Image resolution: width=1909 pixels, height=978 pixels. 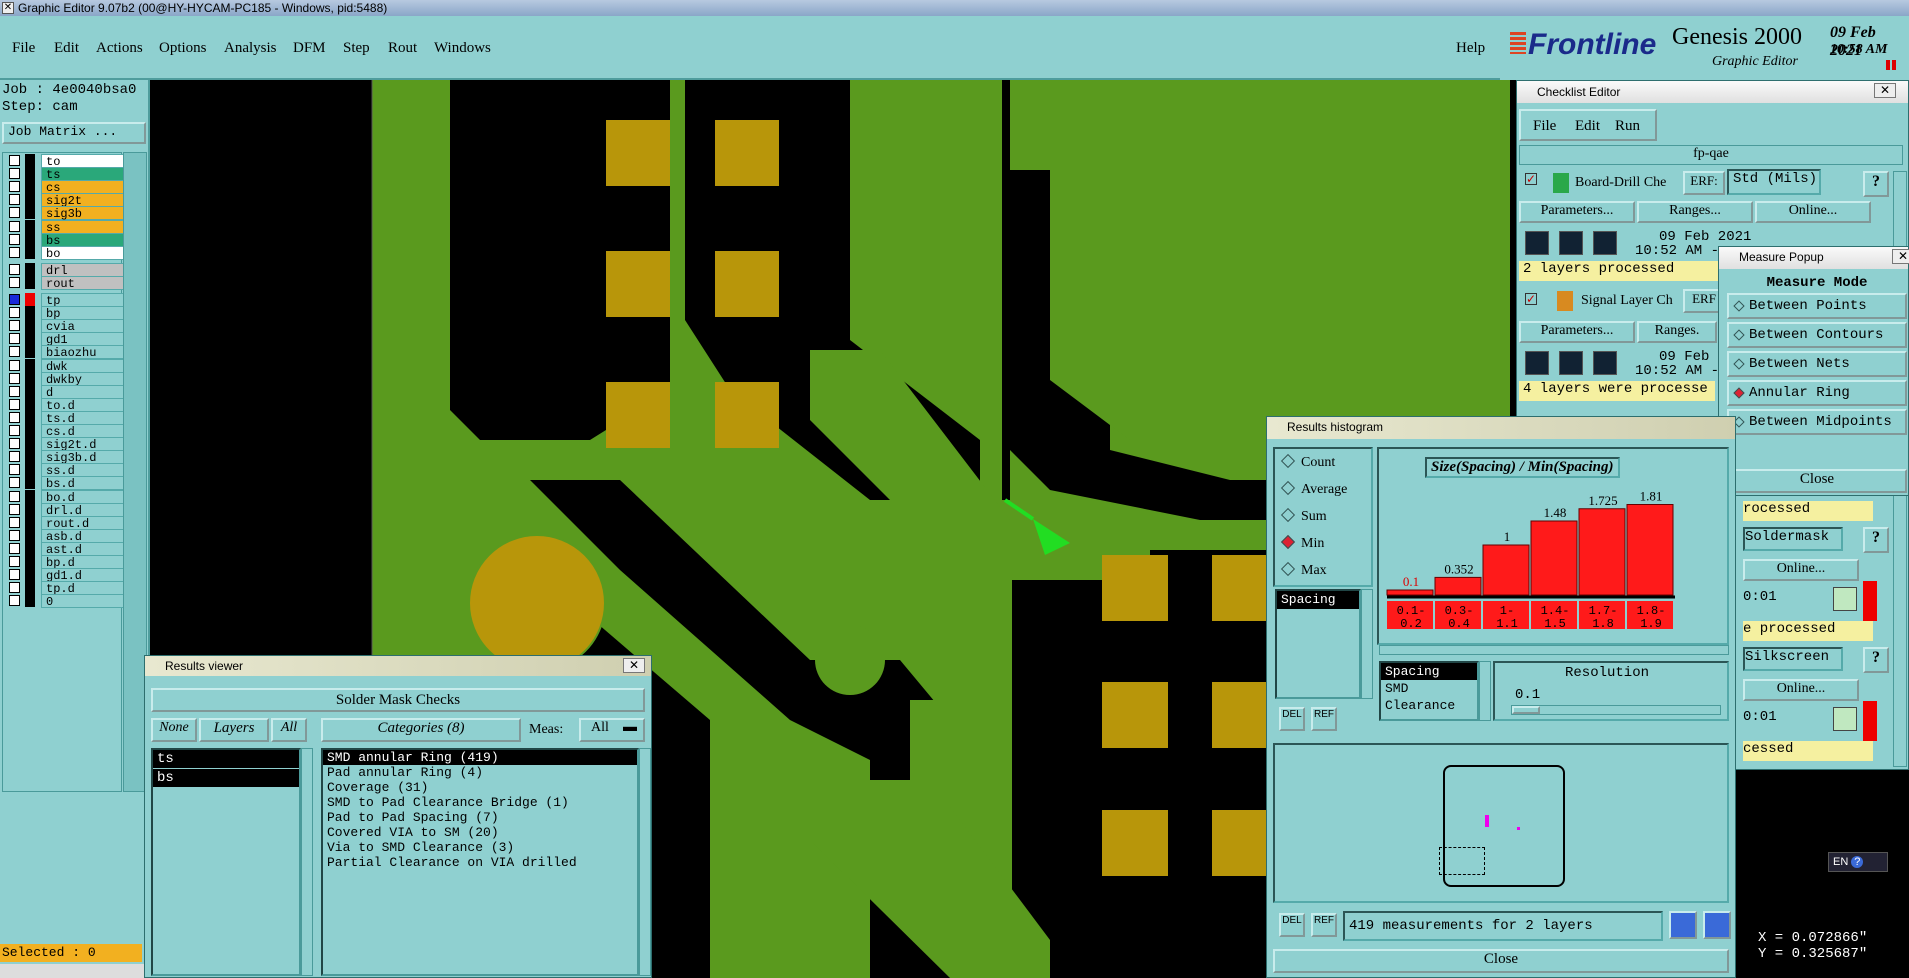 What do you see at coordinates (1313, 489) in the screenshot?
I see `stat-radio: Average` at bounding box center [1313, 489].